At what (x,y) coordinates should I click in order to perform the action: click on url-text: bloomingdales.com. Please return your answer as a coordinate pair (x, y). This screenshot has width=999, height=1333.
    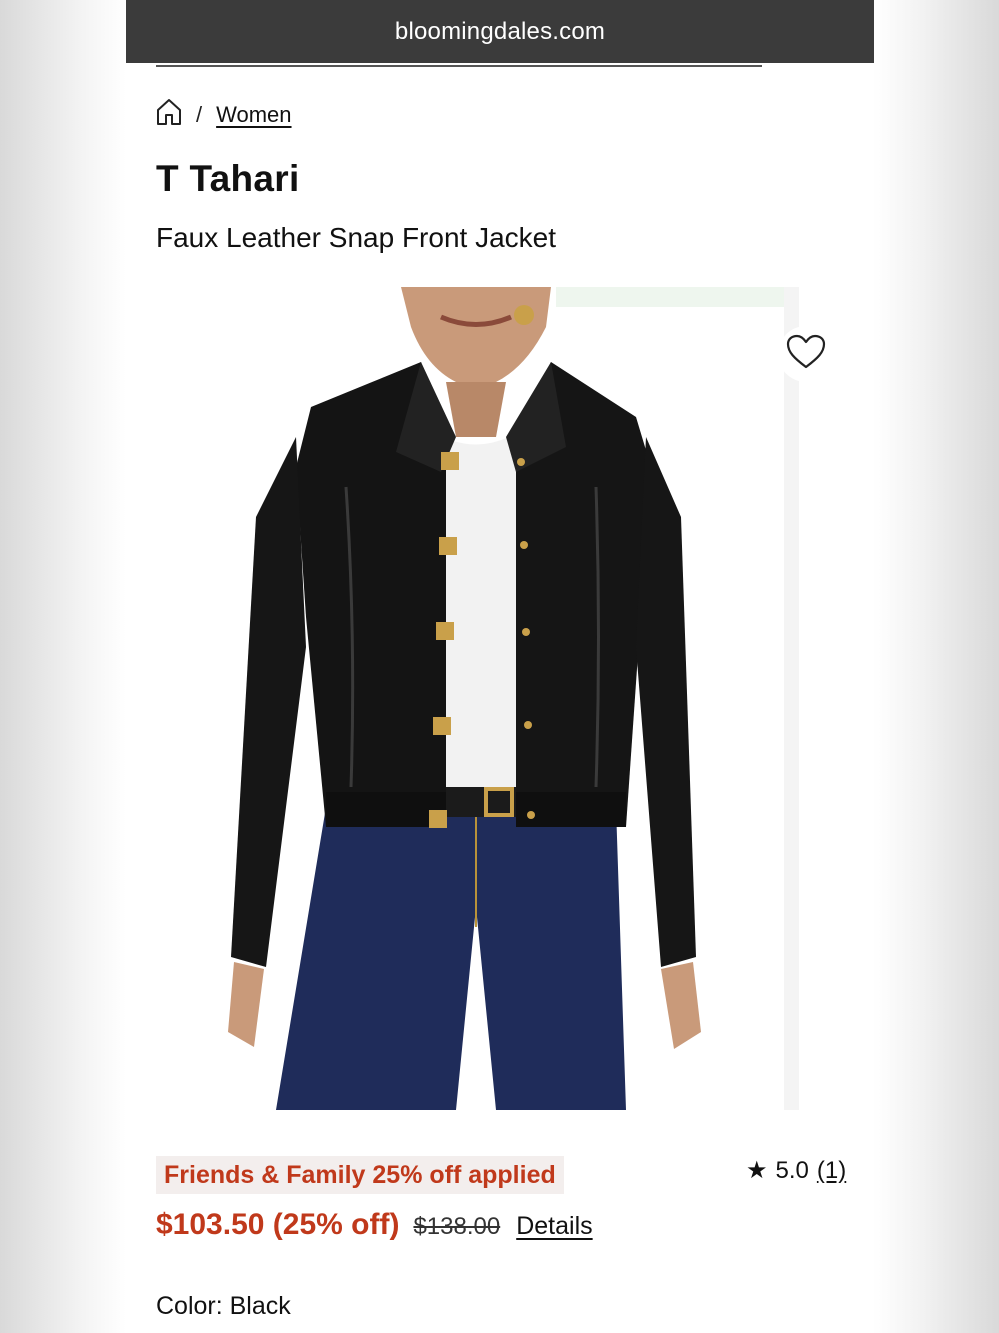
    Looking at the image, I should click on (500, 31).